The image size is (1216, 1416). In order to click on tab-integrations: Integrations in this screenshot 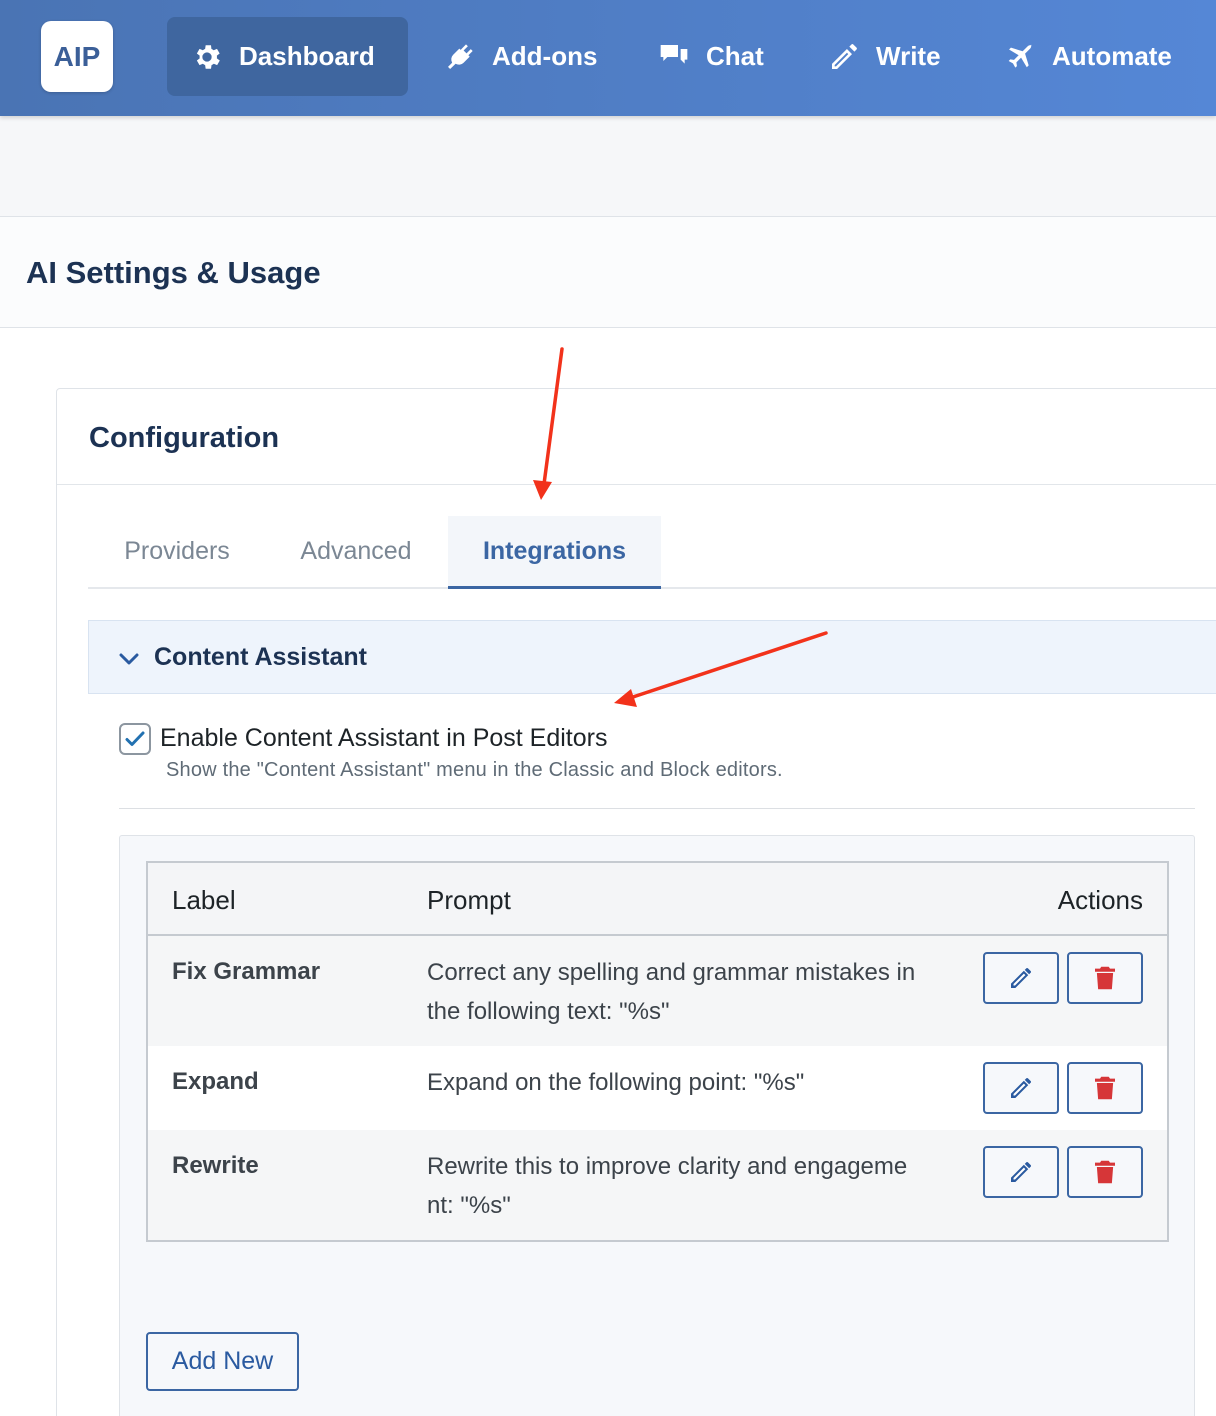, I will do `click(554, 552)`.